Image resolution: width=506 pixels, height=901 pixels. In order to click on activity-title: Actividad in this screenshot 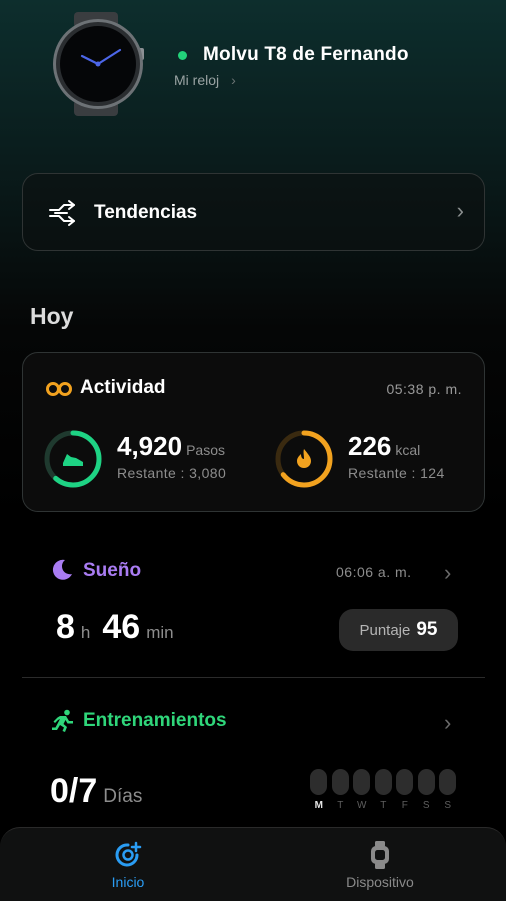, I will do `click(123, 387)`.